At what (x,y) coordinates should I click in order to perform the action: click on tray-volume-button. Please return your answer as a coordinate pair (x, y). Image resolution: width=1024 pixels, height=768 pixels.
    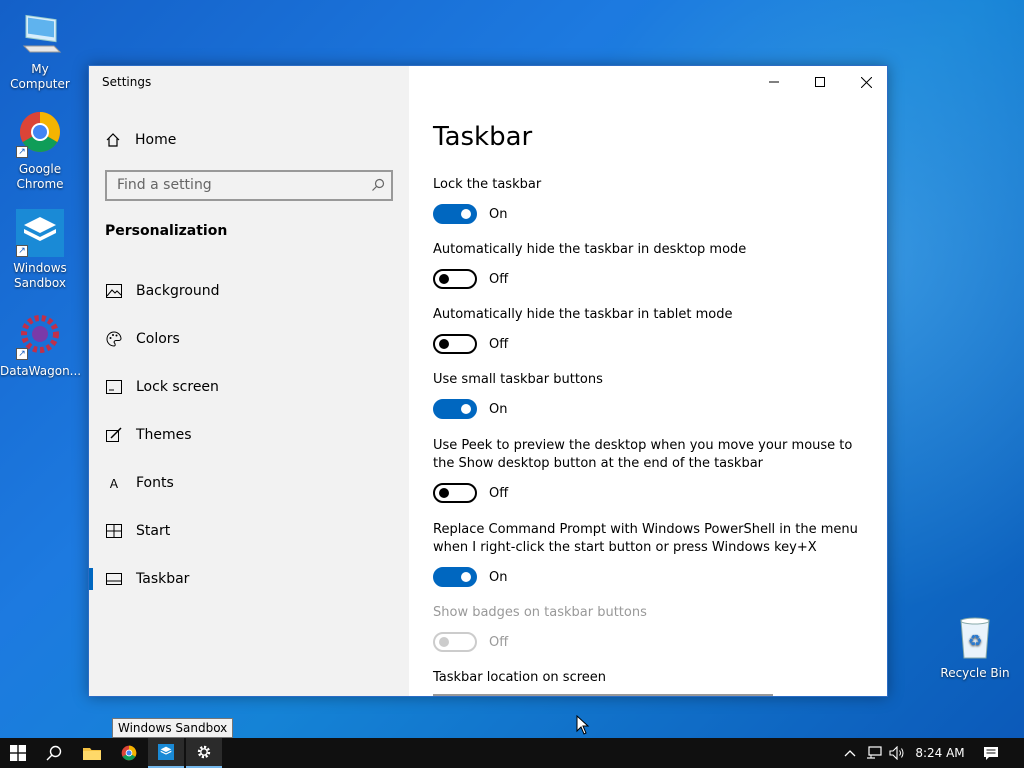
    Looking at the image, I should click on (897, 753).